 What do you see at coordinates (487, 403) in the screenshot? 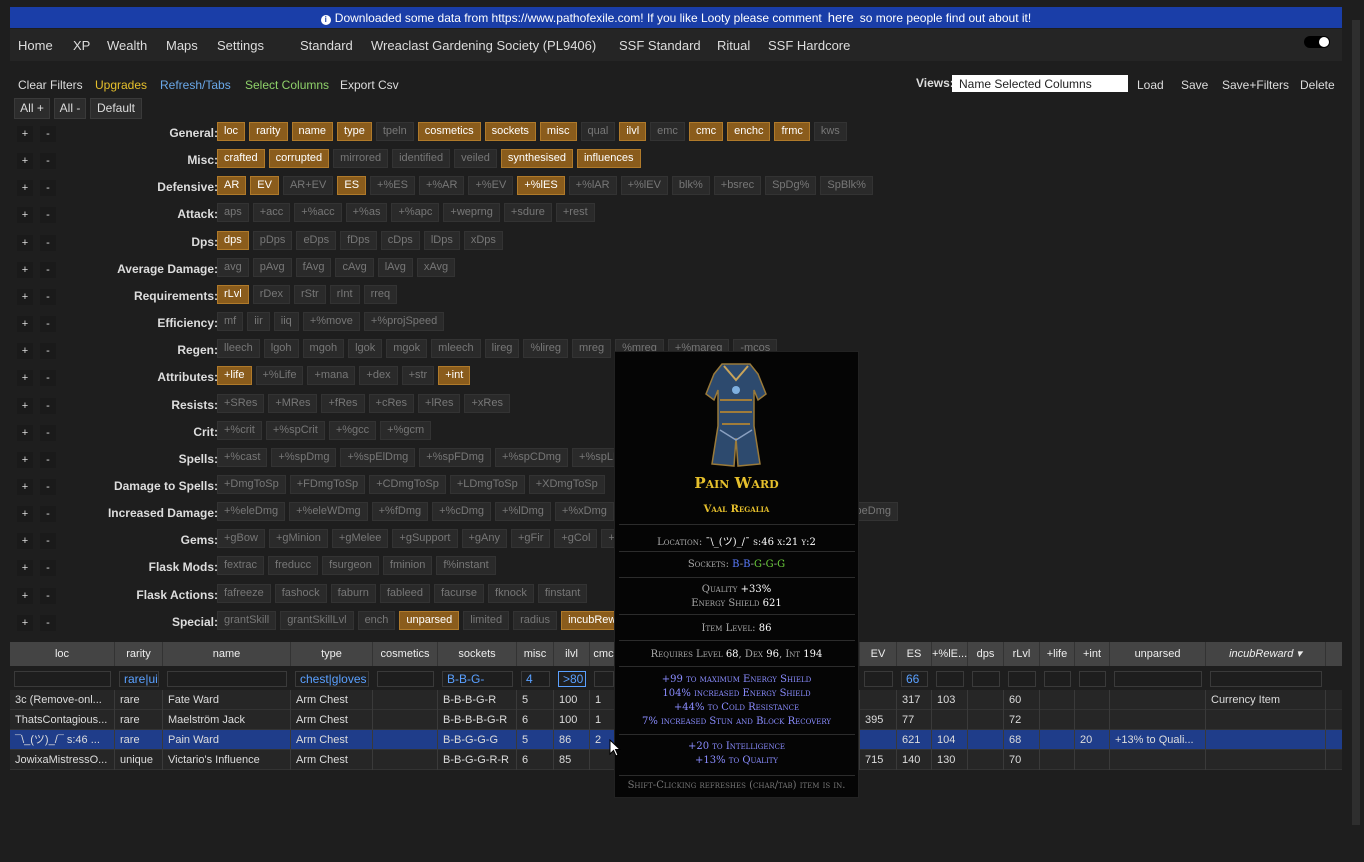
I see `column-chip: +xRes` at bounding box center [487, 403].